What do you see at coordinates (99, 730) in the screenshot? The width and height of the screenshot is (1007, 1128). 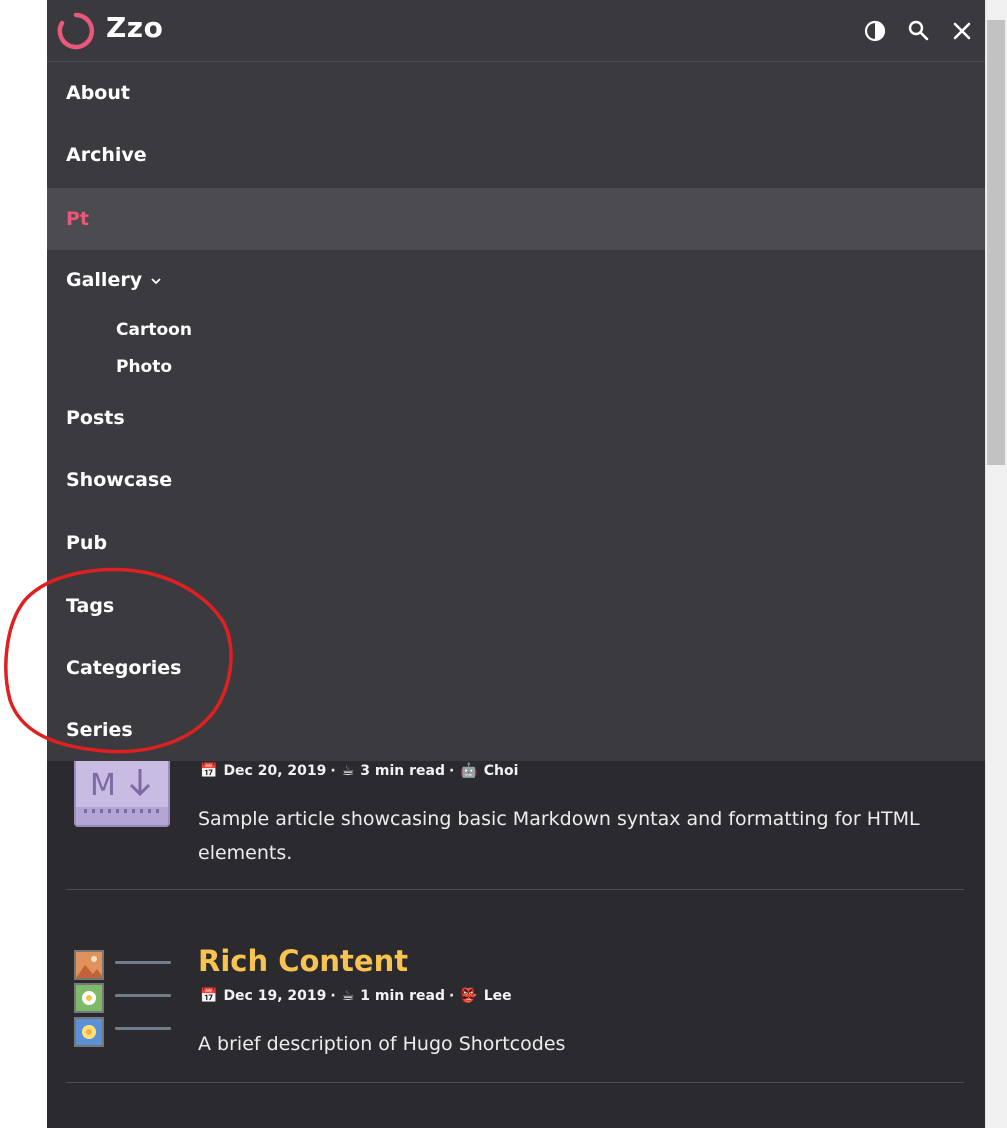 I see `menu-item-label: Series` at bounding box center [99, 730].